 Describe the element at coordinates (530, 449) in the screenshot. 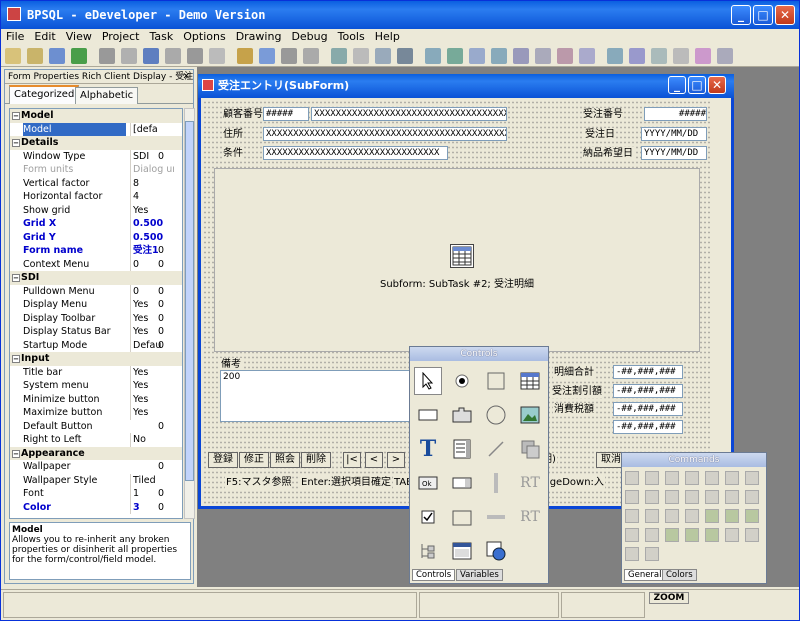

I see `ole-icon` at that location.